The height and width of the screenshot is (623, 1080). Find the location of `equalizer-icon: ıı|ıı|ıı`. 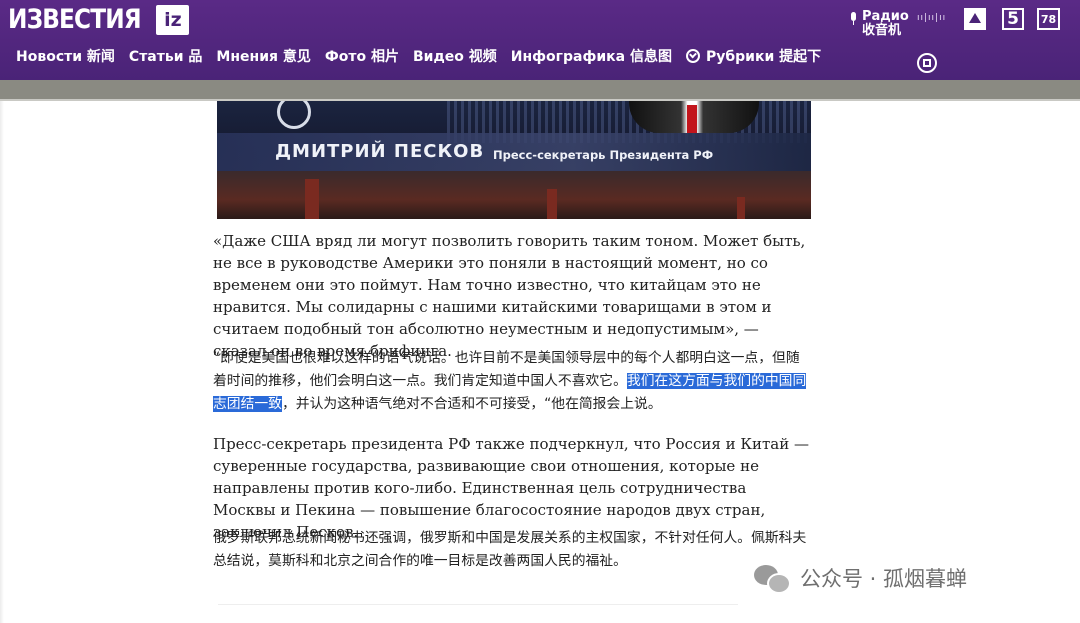

equalizer-icon: ıı|ıı|ıı is located at coordinates (931, 18).